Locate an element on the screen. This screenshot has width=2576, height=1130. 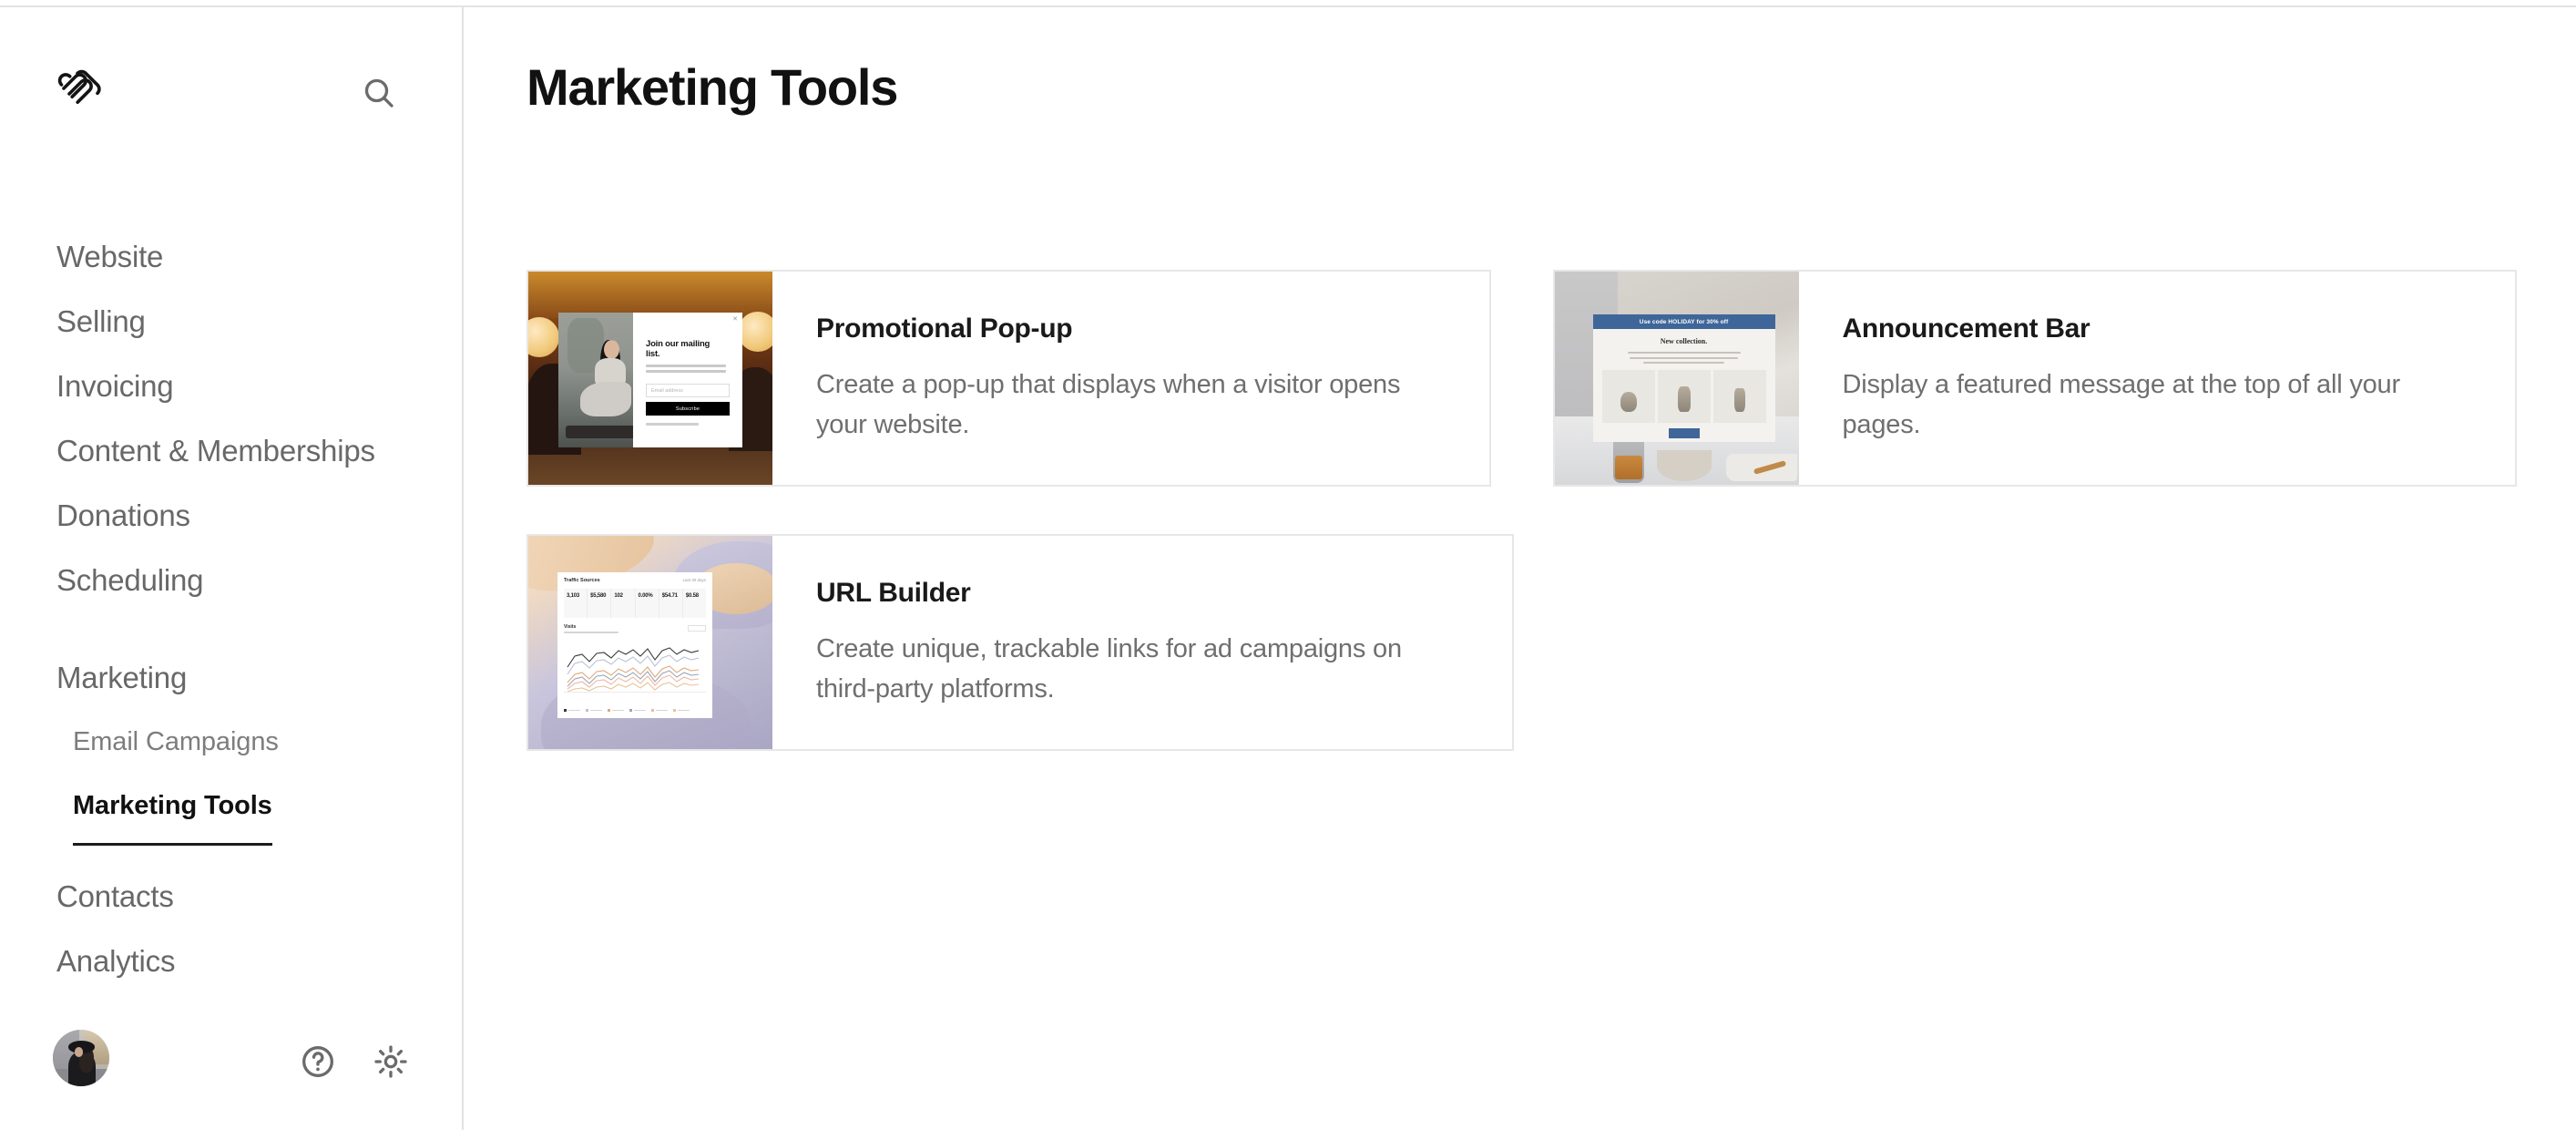
sidebar-item-marketing-tools: Marketing Tools is located at coordinates (231, 810).